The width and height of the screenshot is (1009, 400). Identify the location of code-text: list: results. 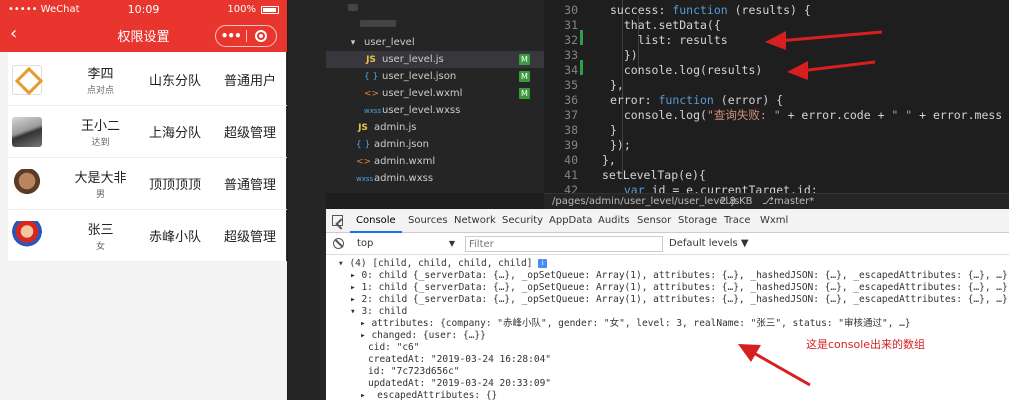
(669, 40).